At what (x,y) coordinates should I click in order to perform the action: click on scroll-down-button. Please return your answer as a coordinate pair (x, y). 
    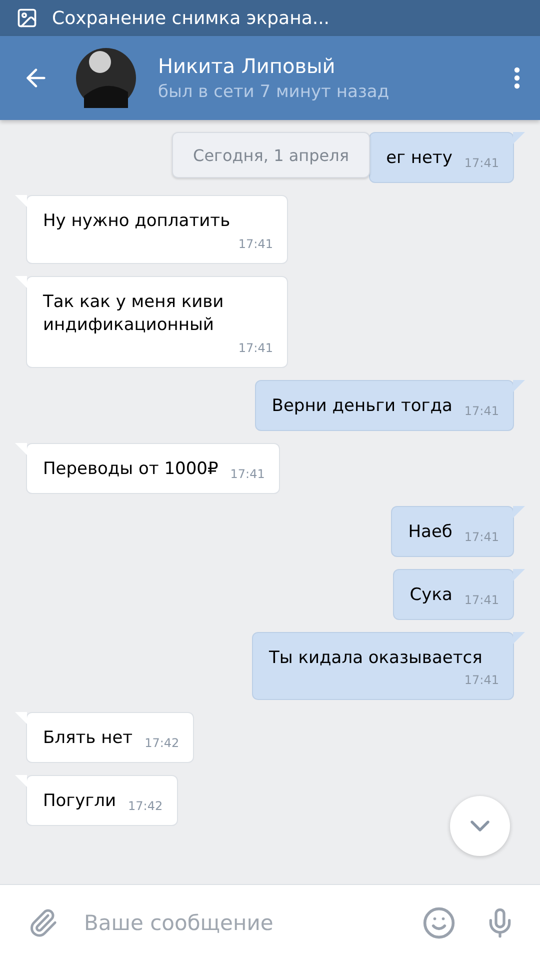
    Looking at the image, I should click on (480, 826).